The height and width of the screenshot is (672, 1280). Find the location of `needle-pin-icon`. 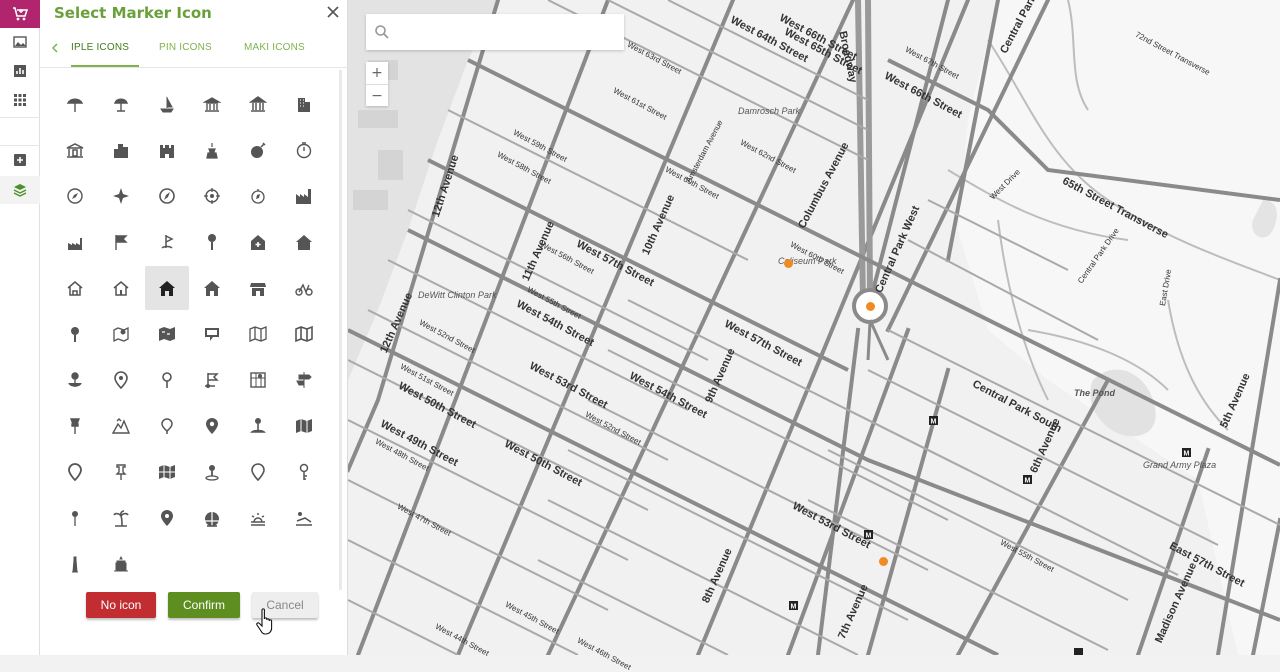

needle-pin-icon is located at coordinates (75, 518).